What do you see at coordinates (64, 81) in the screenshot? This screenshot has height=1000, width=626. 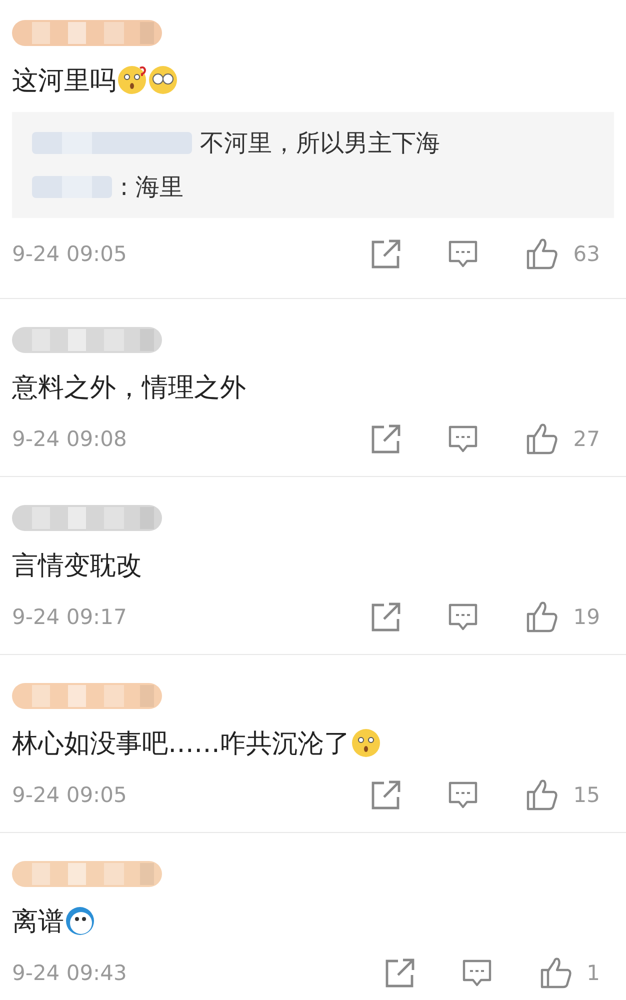 I see `comment-text: 这河里吗` at bounding box center [64, 81].